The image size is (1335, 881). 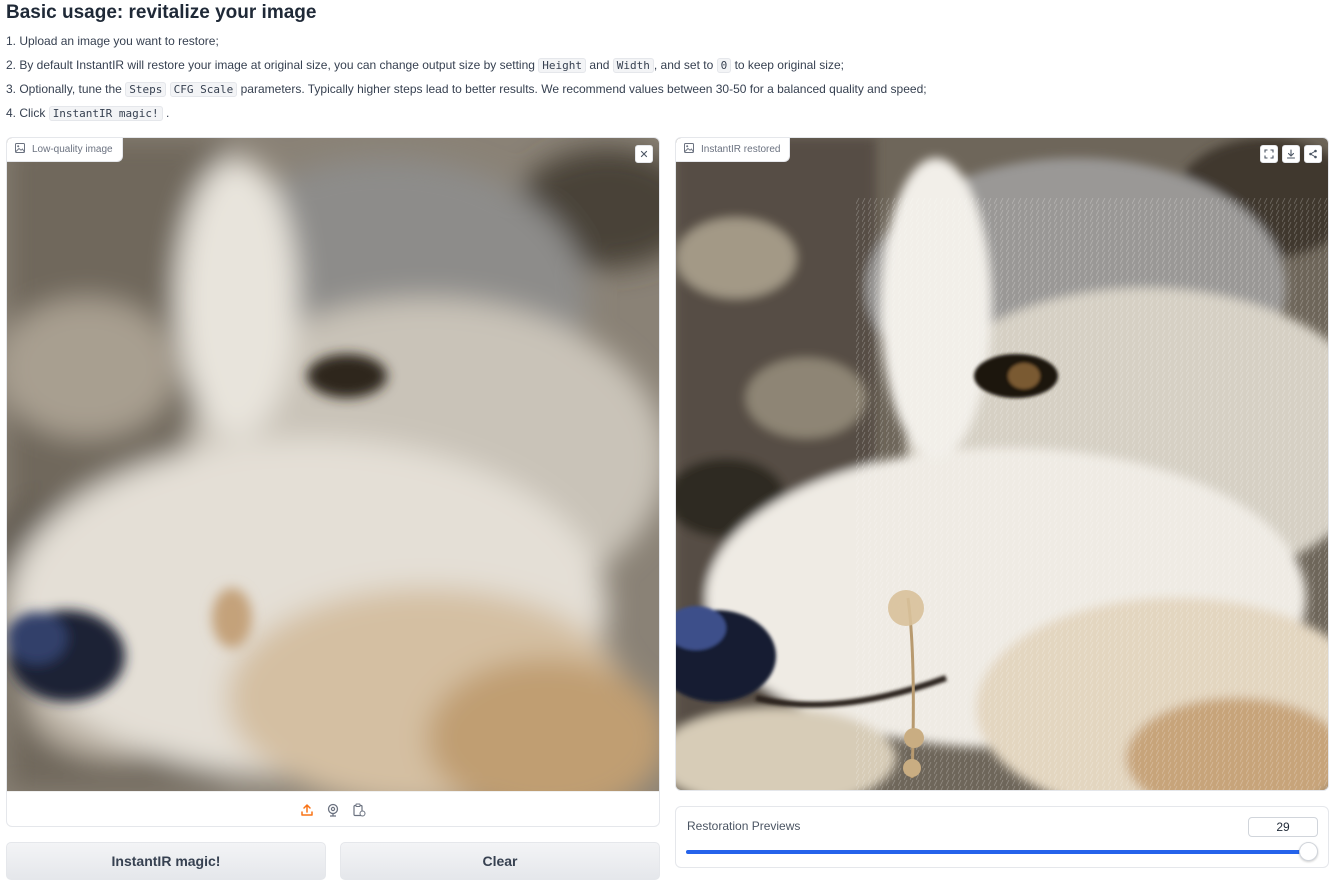 What do you see at coordinates (500, 861) in the screenshot?
I see `clear-button: Clear` at bounding box center [500, 861].